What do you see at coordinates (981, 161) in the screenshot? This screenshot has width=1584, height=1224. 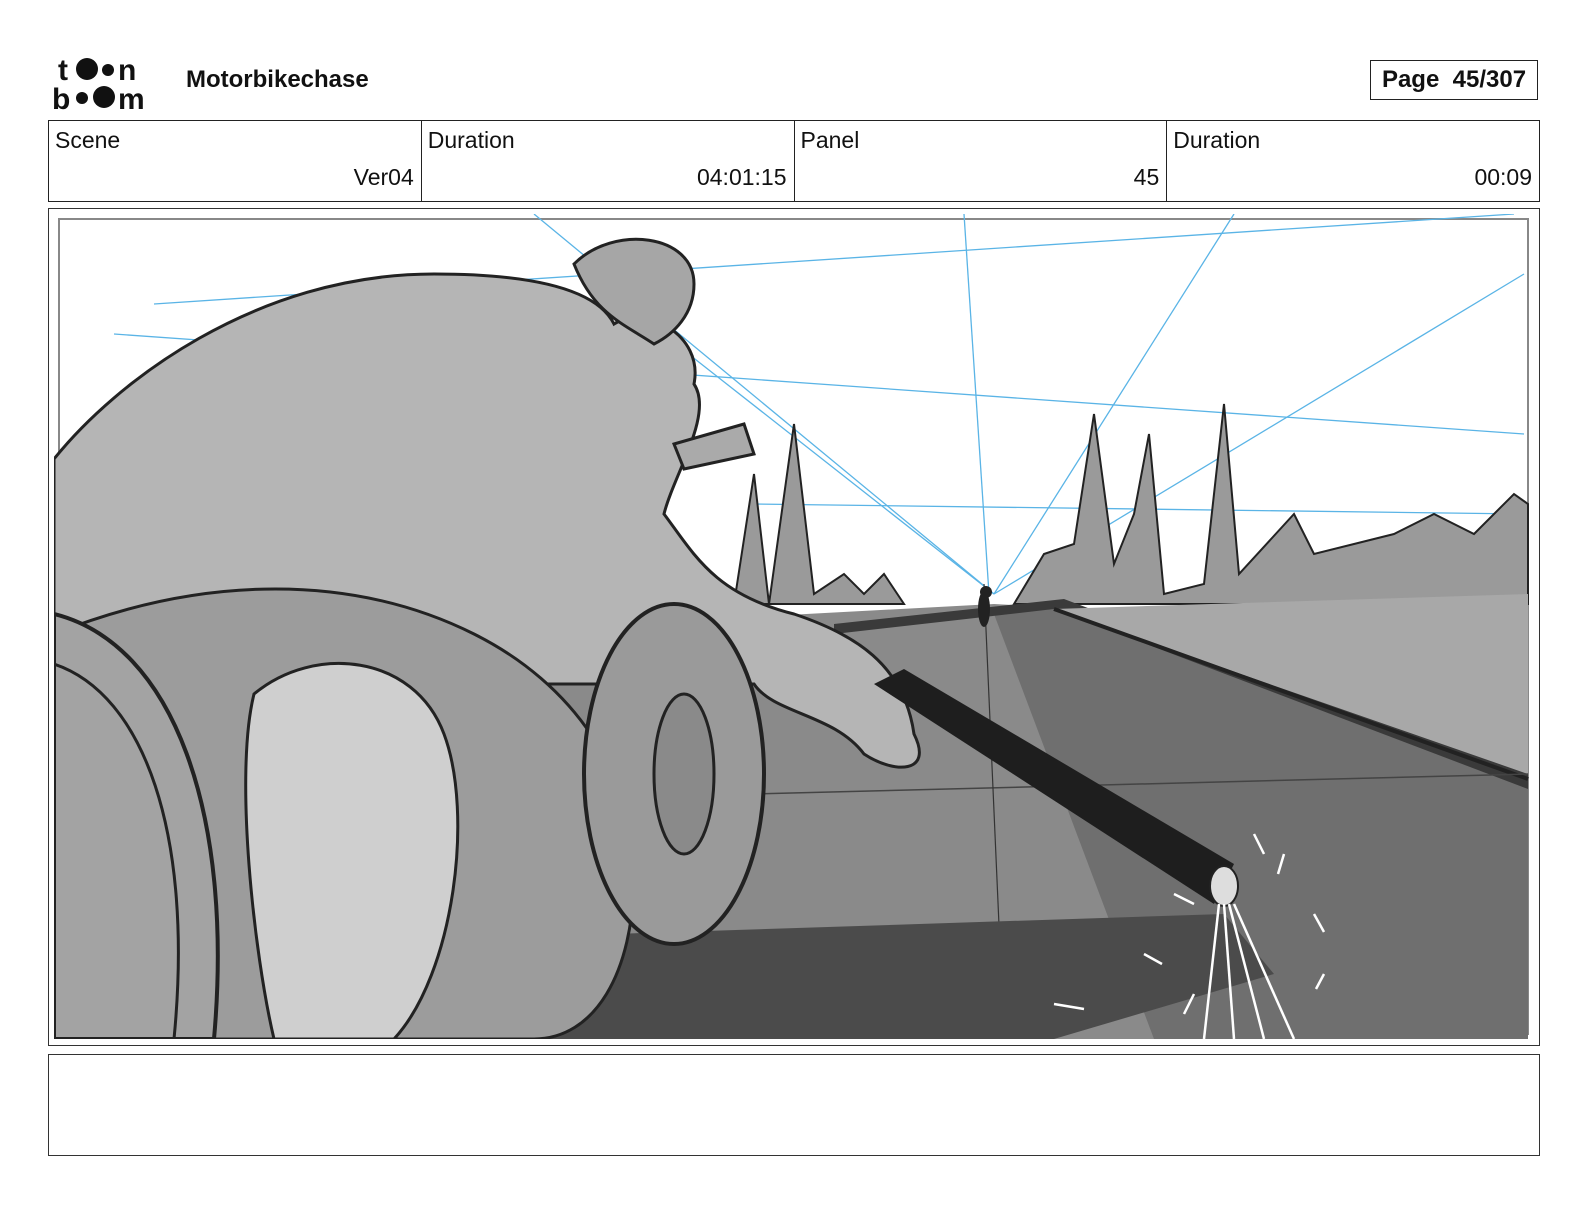 I see `panel-cell: Panel 45` at bounding box center [981, 161].